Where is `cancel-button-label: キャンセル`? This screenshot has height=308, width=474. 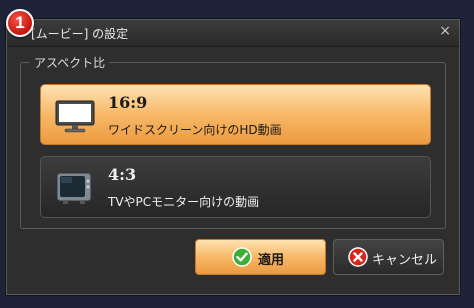
cancel-button-label: キャンセル is located at coordinates (405, 260).